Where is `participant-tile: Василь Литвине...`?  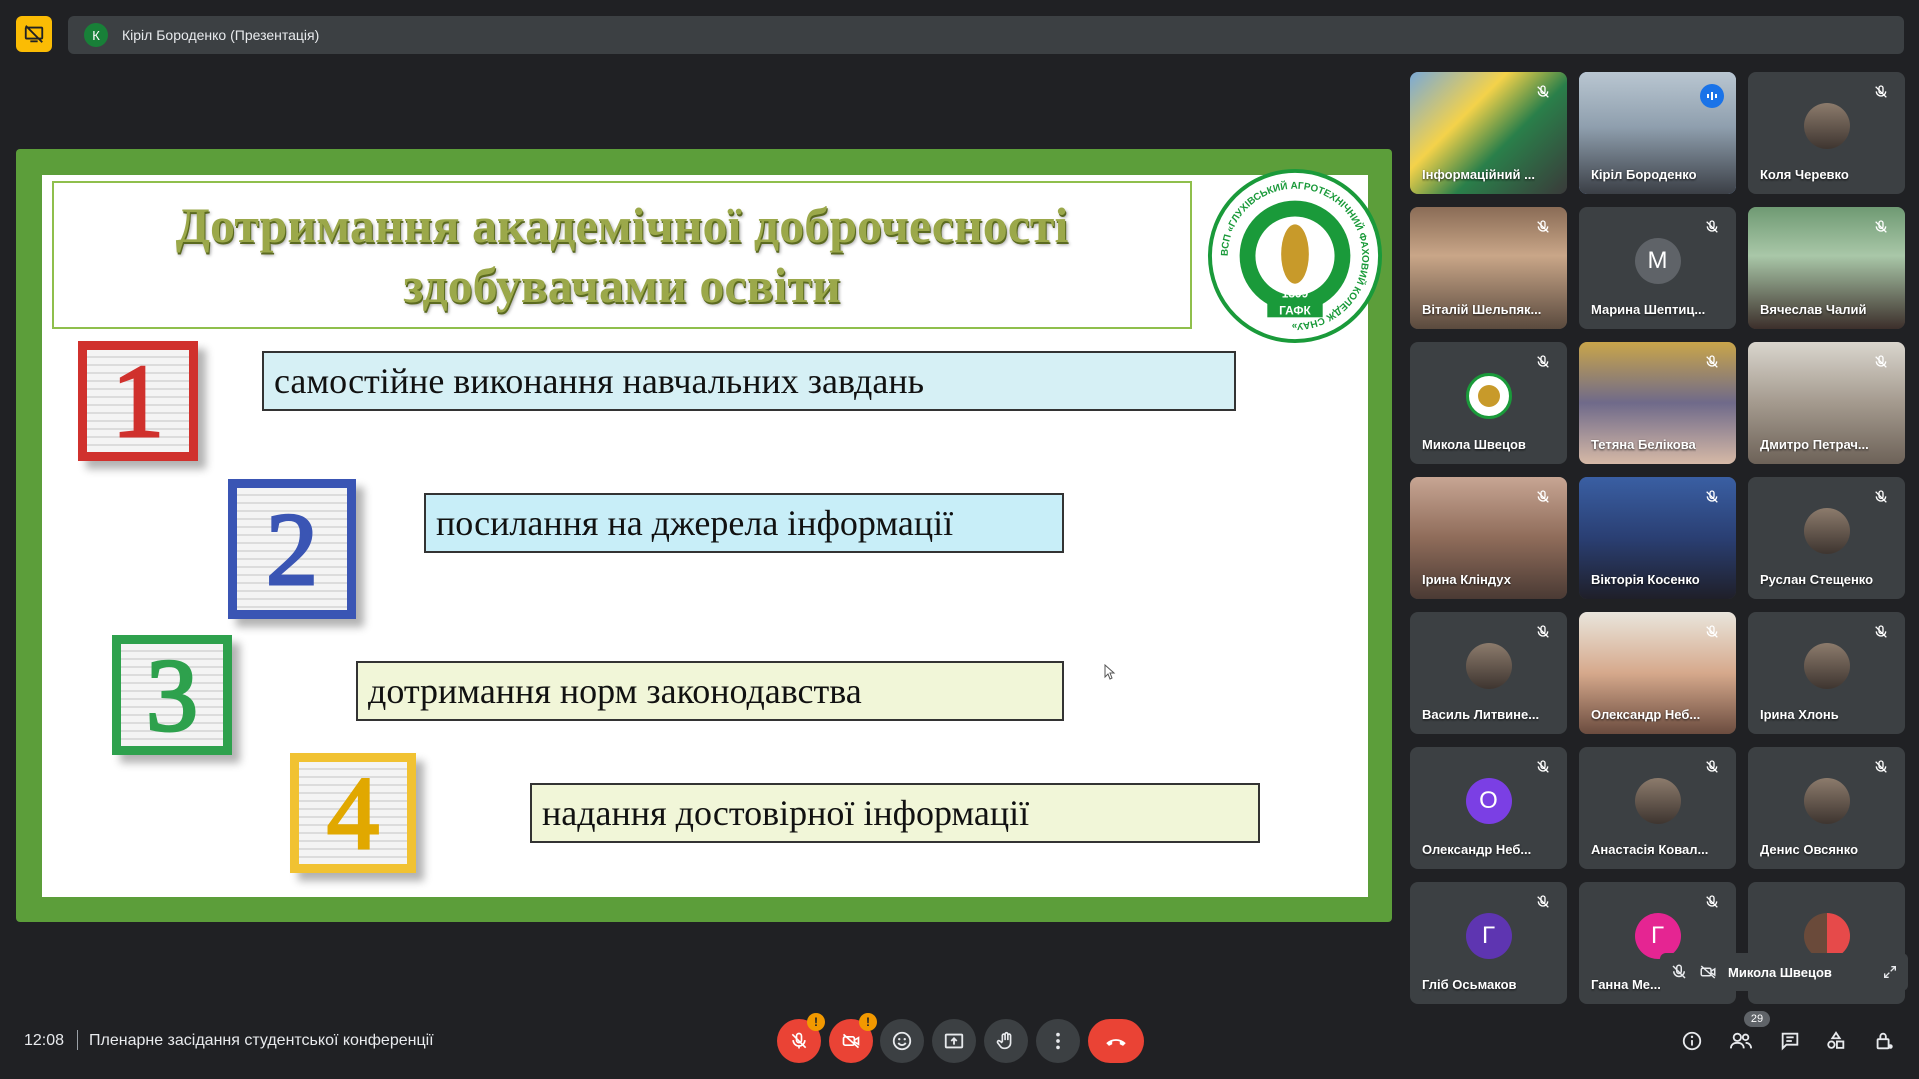 participant-tile: Василь Литвине... is located at coordinates (1488, 673).